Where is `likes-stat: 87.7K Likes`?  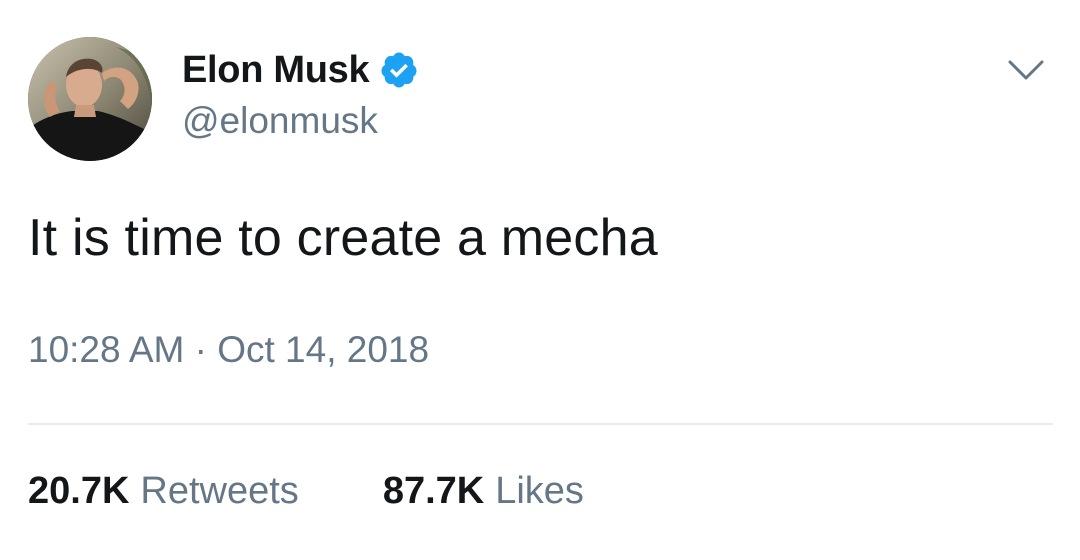
likes-stat: 87.7K Likes is located at coordinates (483, 491).